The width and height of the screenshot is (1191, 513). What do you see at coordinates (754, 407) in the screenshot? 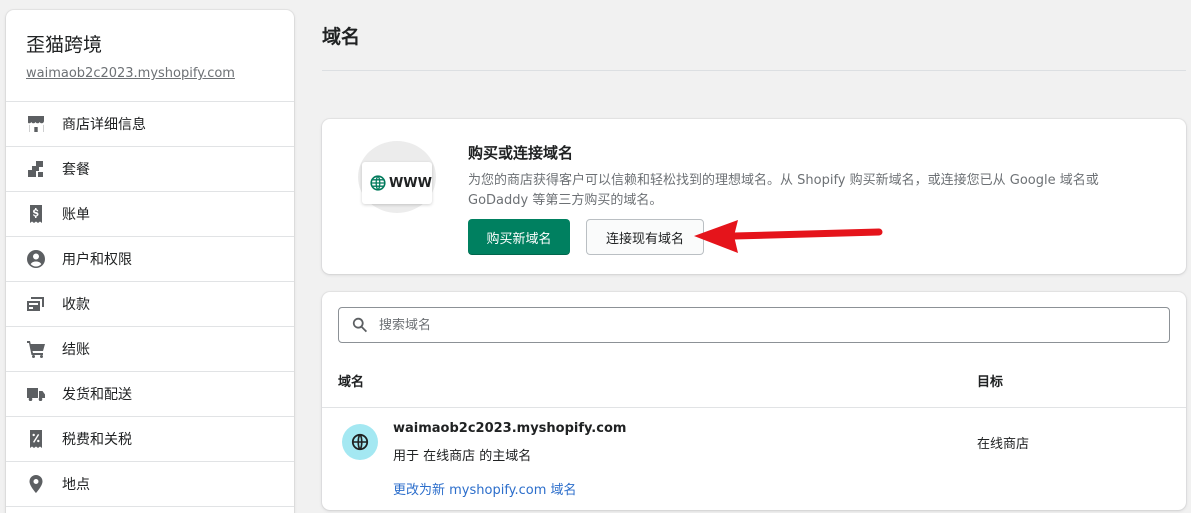
I see `table-divider` at bounding box center [754, 407].